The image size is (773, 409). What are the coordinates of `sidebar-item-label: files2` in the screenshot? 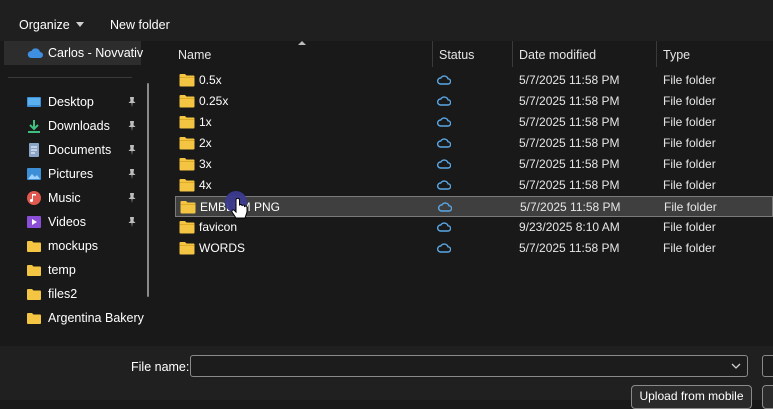 It's located at (63, 294).